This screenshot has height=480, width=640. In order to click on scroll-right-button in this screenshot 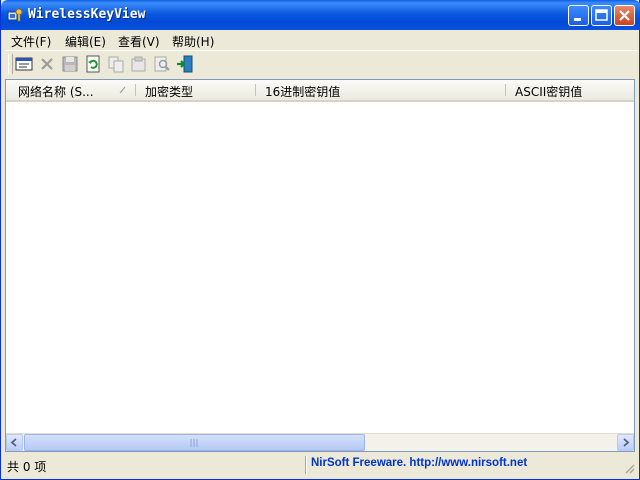, I will do `click(625, 442)`.